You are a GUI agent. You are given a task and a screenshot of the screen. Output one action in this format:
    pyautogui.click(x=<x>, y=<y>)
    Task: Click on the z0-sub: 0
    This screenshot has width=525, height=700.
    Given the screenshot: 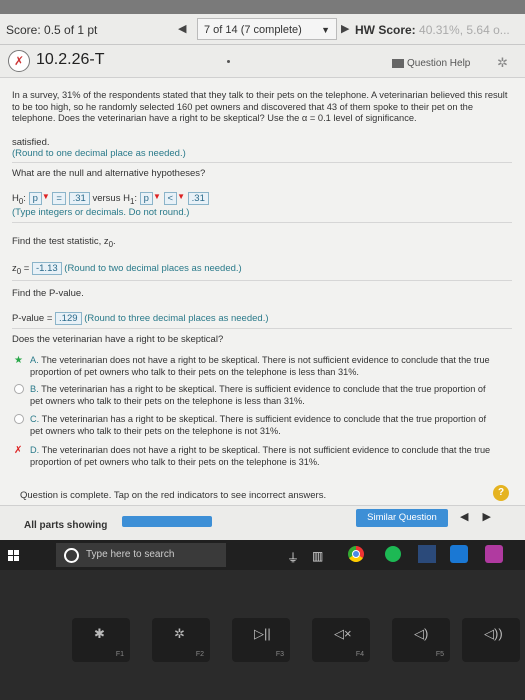 What is the action you would take?
    pyautogui.click(x=19, y=271)
    